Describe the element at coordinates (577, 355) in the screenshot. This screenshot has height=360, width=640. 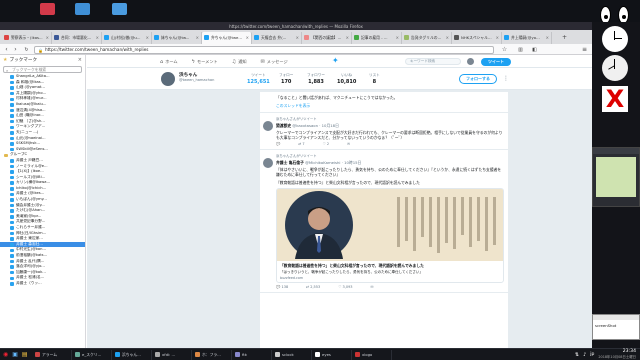
I see `network-icon: ⇅` at that location.